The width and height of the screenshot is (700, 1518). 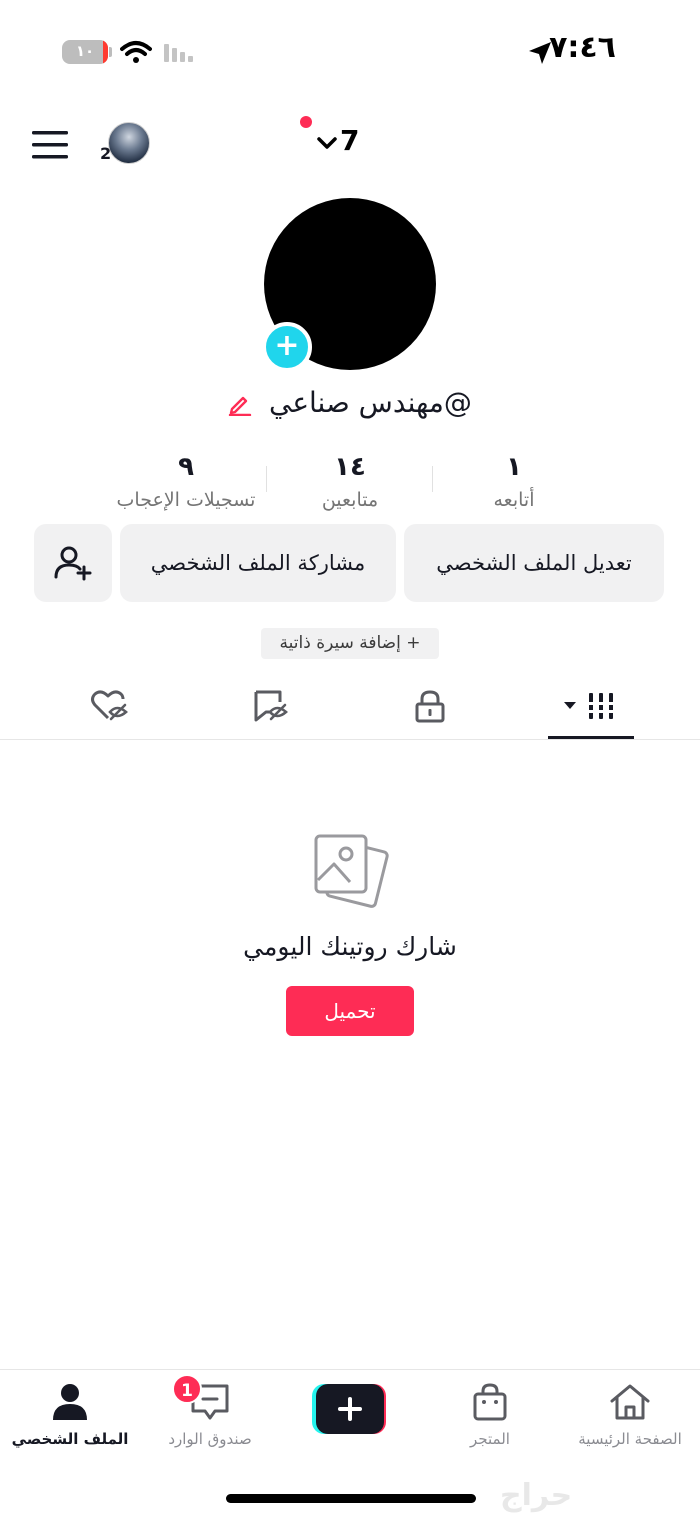 I want to click on tab-videos, so click(x=592, y=706).